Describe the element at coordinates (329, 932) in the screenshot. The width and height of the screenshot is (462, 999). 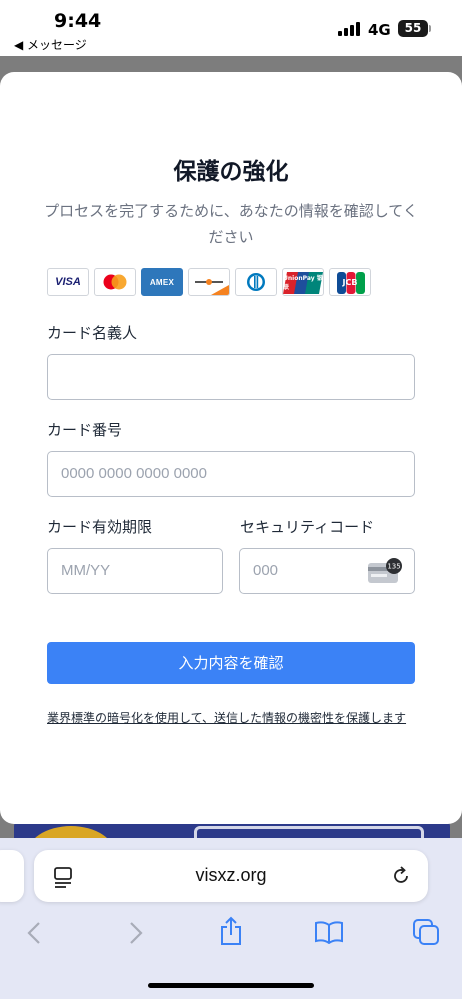
I see `bookmarks-icon` at that location.